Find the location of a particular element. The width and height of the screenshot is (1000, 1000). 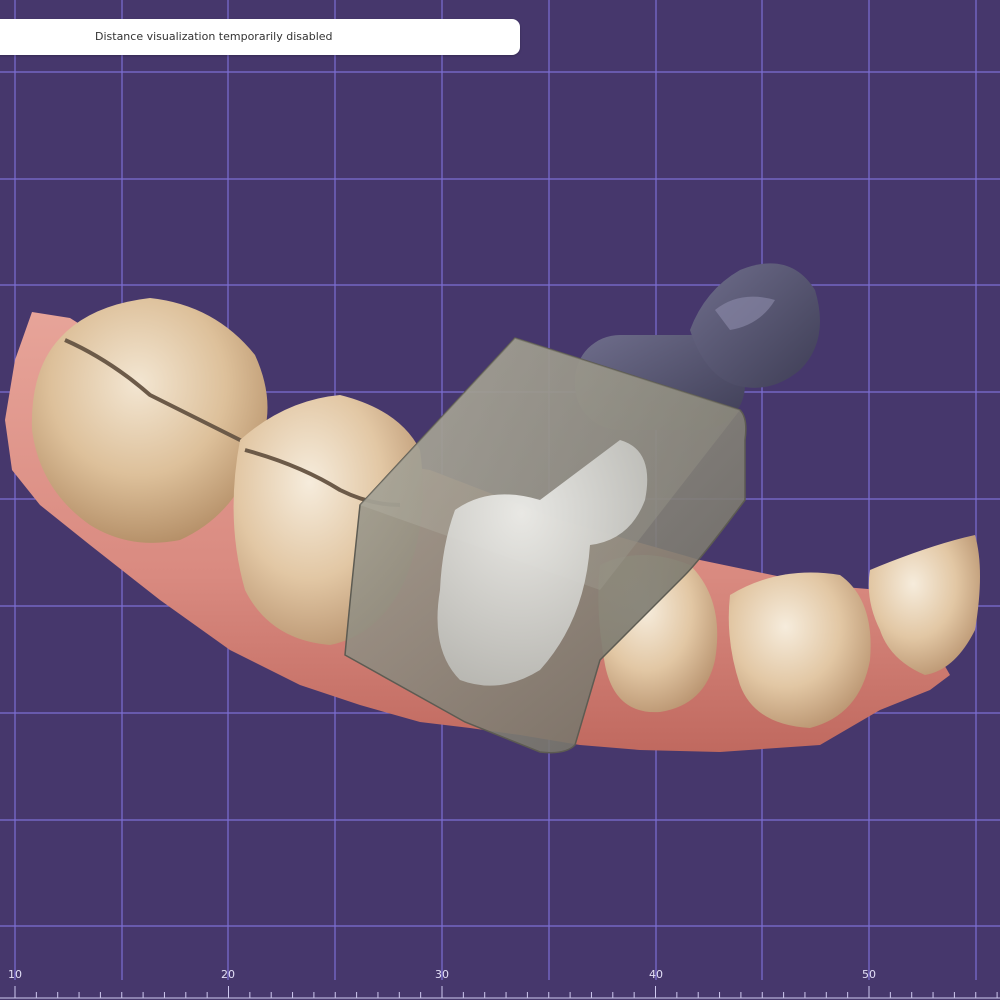

ruler-label: 30 is located at coordinates (442, 974).